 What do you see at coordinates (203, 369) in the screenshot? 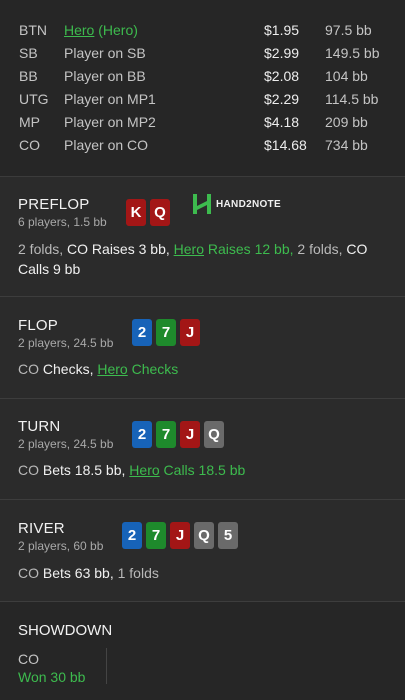
I see `street-actions: CO Checks, Hero Checks` at bounding box center [203, 369].